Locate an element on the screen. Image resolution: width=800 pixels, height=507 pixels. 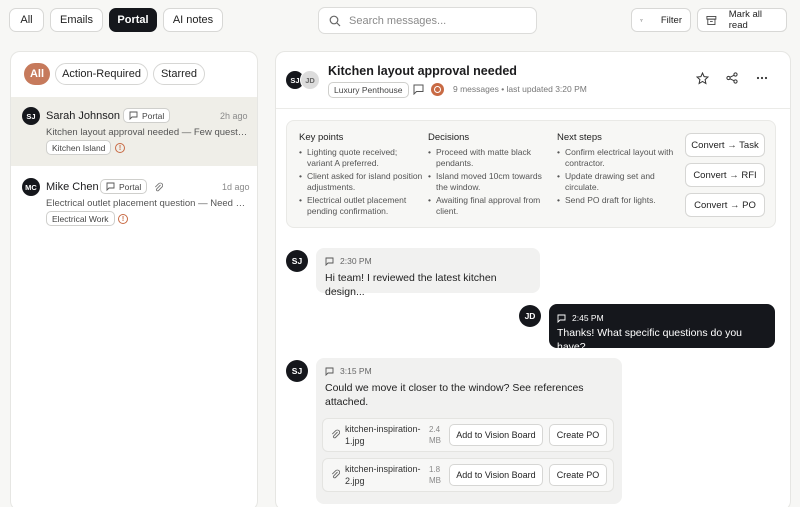
tab-emails: Emails is located at coordinates (76, 20).